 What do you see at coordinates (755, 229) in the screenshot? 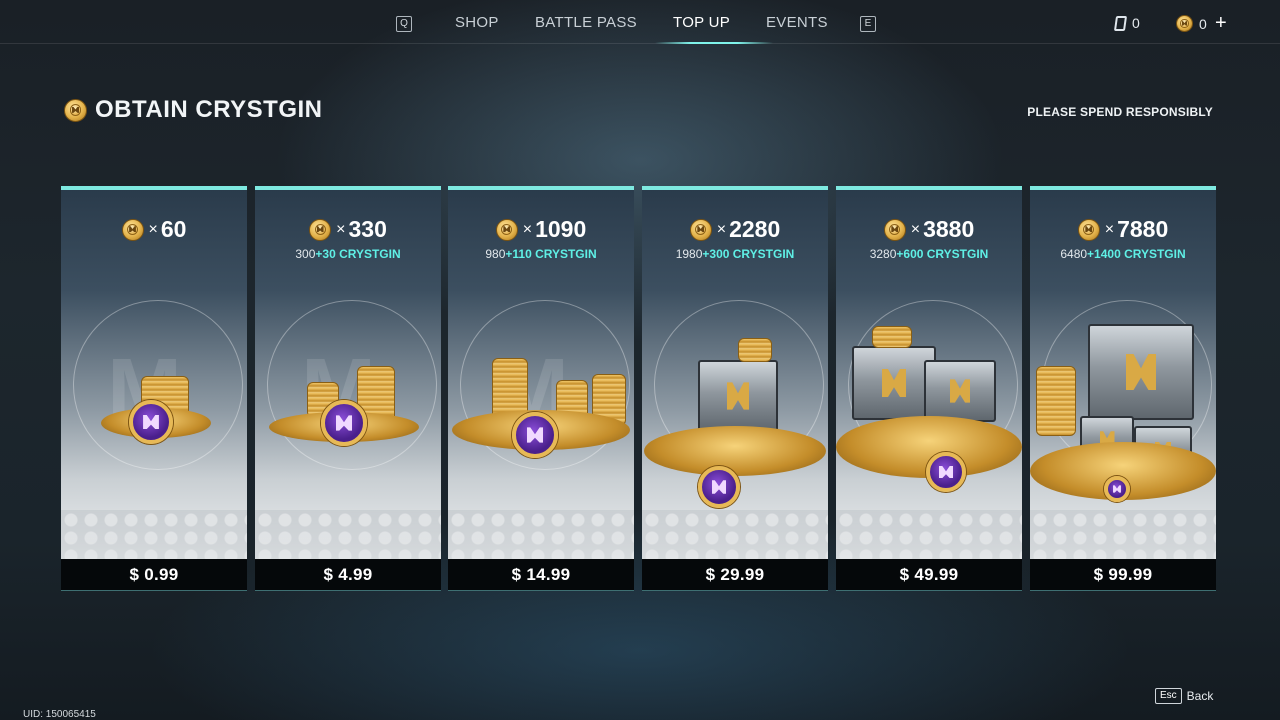
I see `amount-value: 2280` at bounding box center [755, 229].